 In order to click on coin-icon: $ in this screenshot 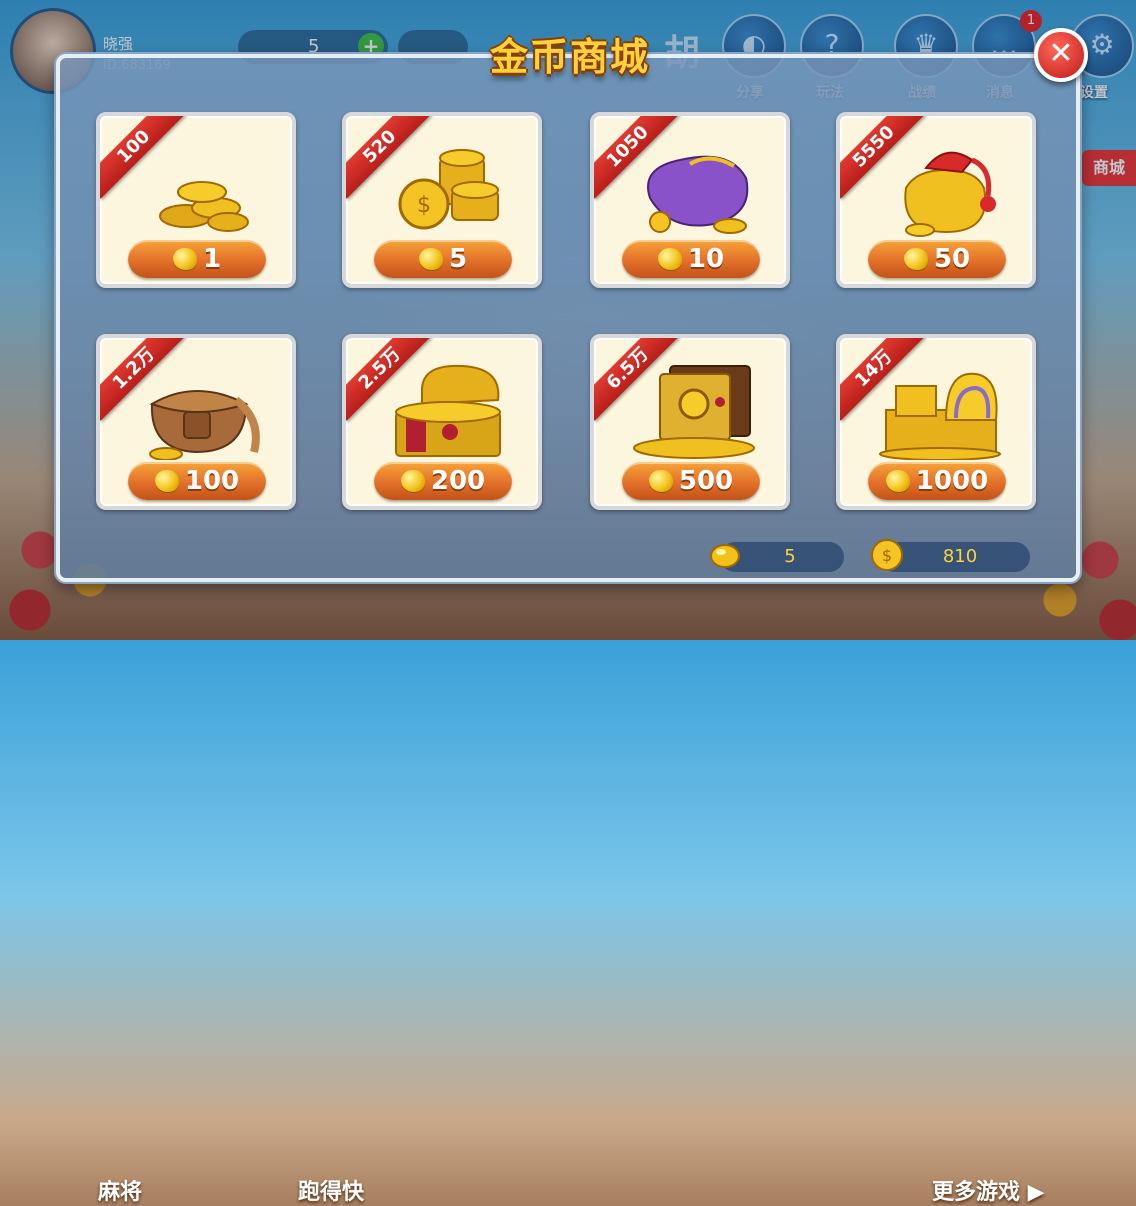, I will do `click(887, 555)`.